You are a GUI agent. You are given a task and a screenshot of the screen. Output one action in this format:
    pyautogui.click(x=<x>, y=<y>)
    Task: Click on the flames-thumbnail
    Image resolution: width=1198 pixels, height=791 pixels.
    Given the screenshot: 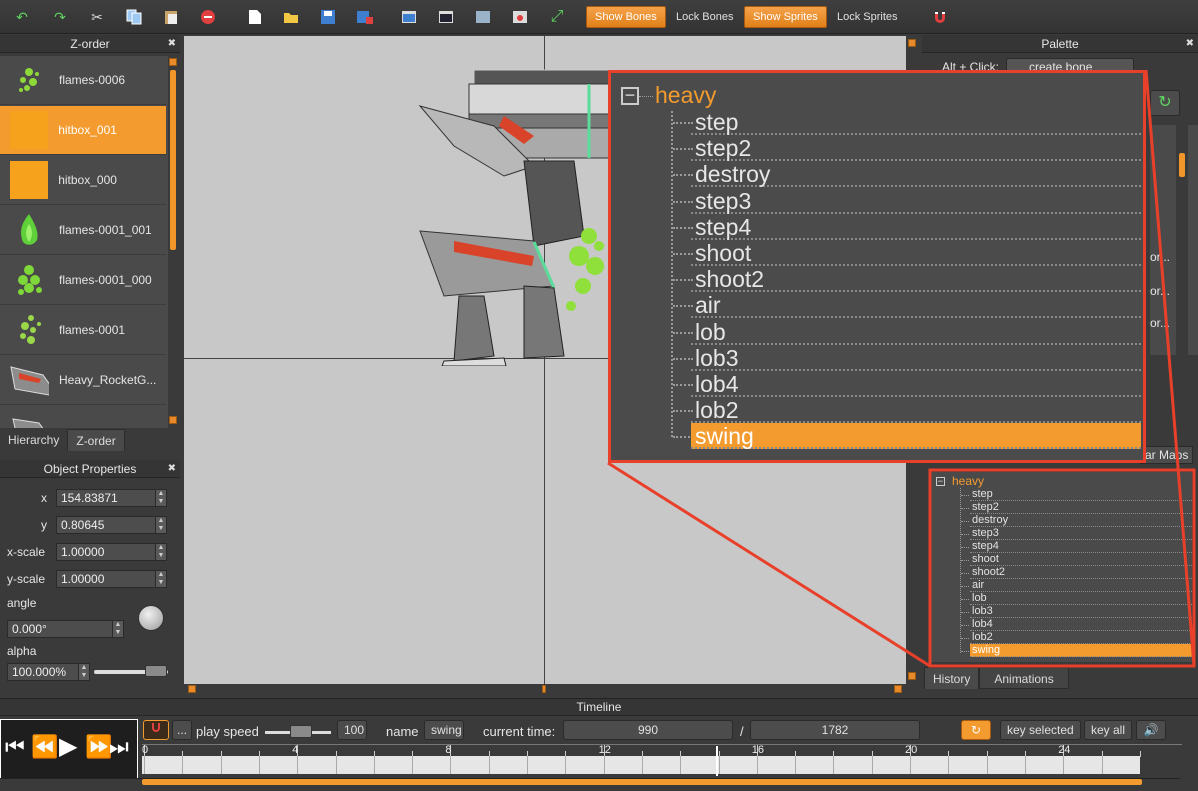 What is the action you would take?
    pyautogui.click(x=29, y=230)
    